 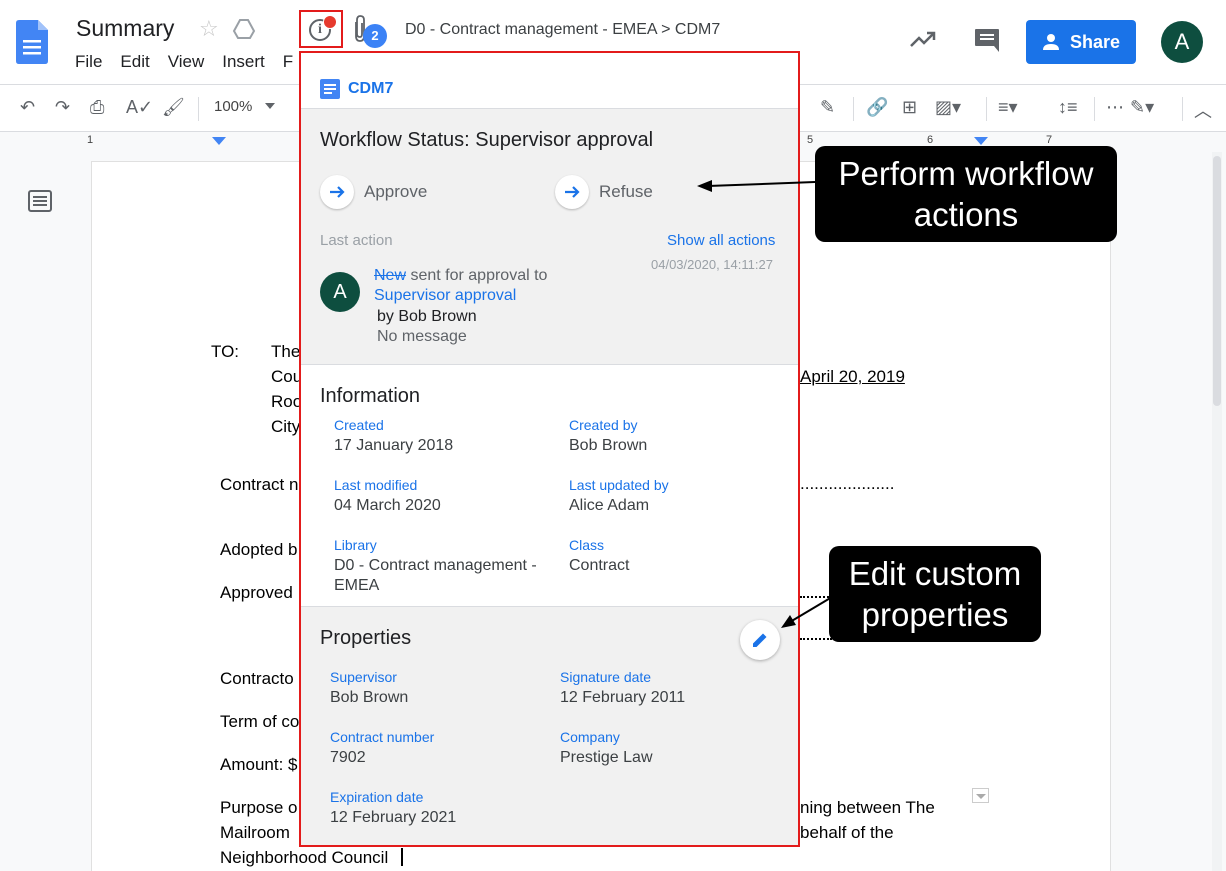 I want to click on to-state-link: Supervisor approval, so click(x=445, y=296).